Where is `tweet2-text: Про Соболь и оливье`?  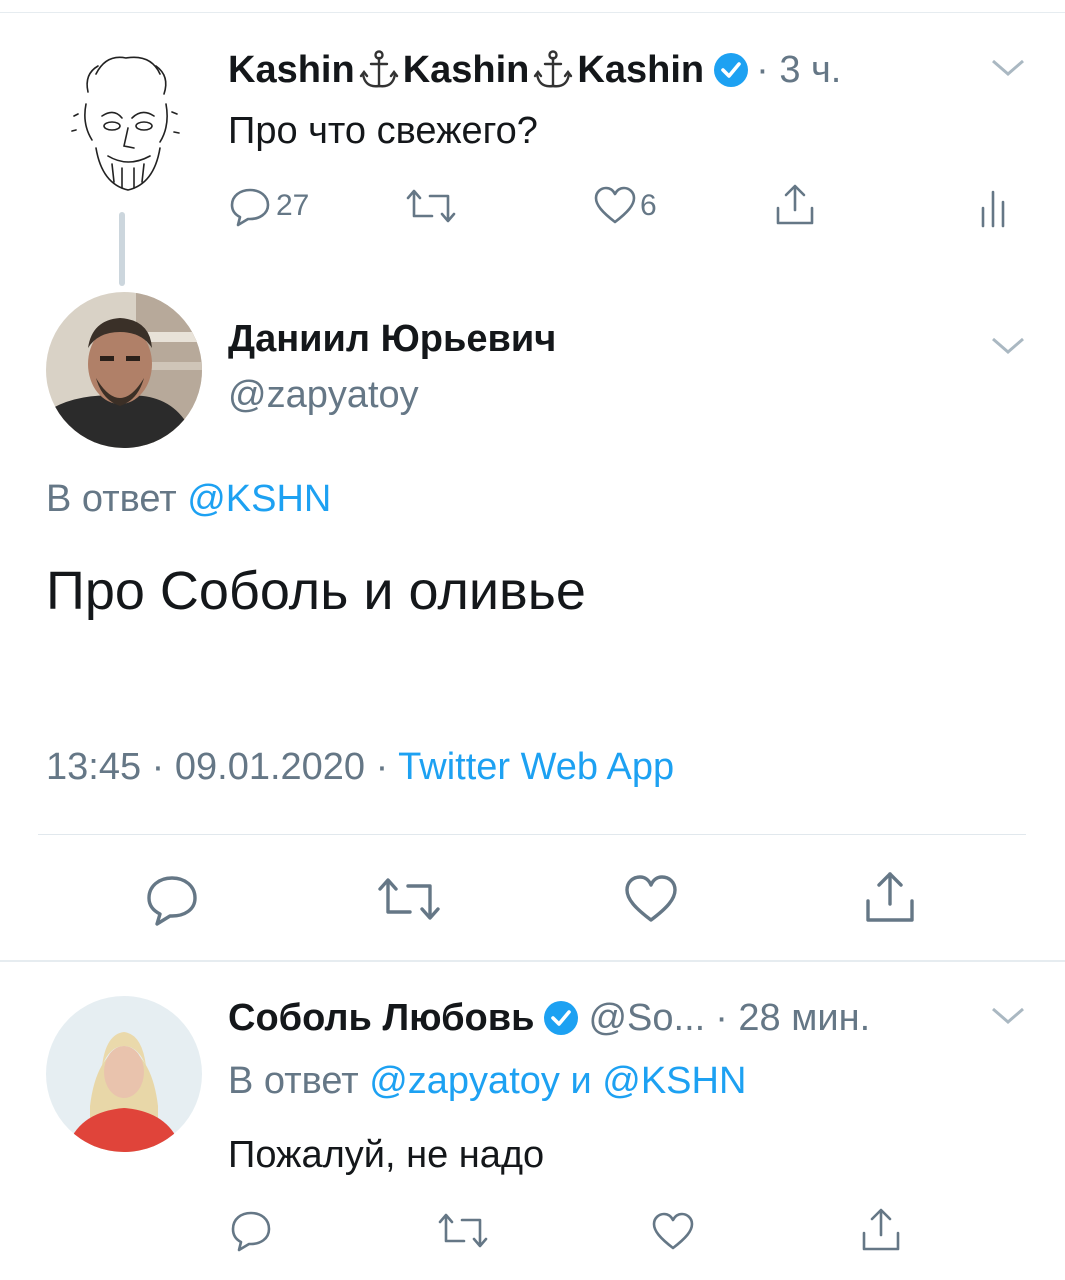 tweet2-text: Про Соболь и оливье is located at coordinates (316, 591).